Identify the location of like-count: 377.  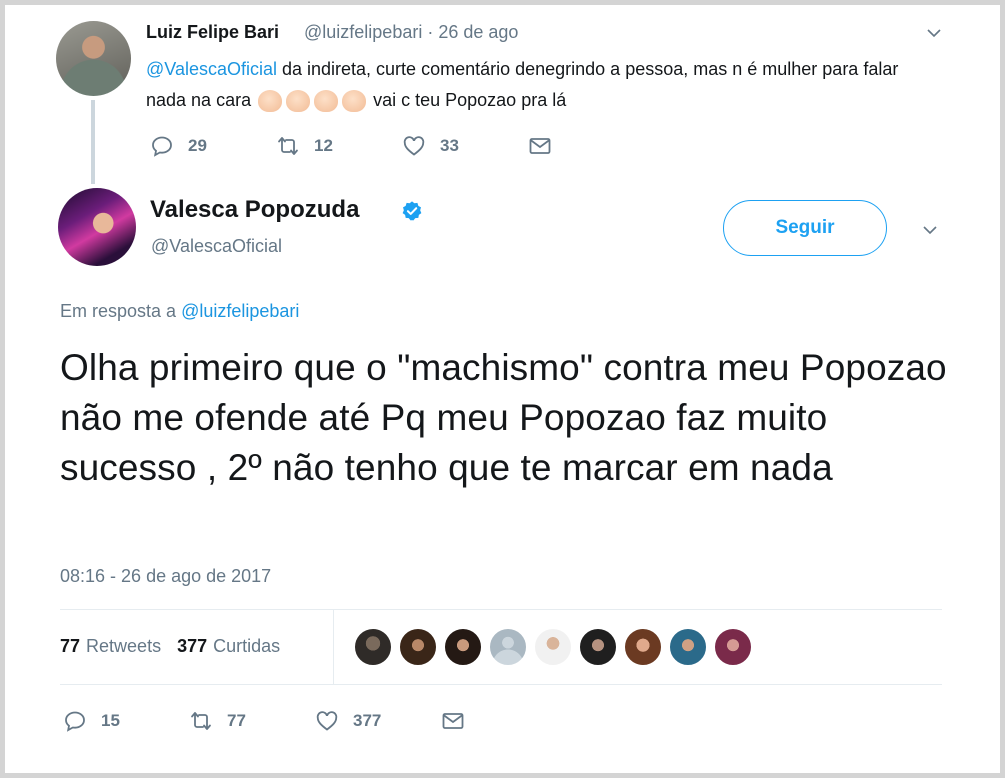
(367, 720).